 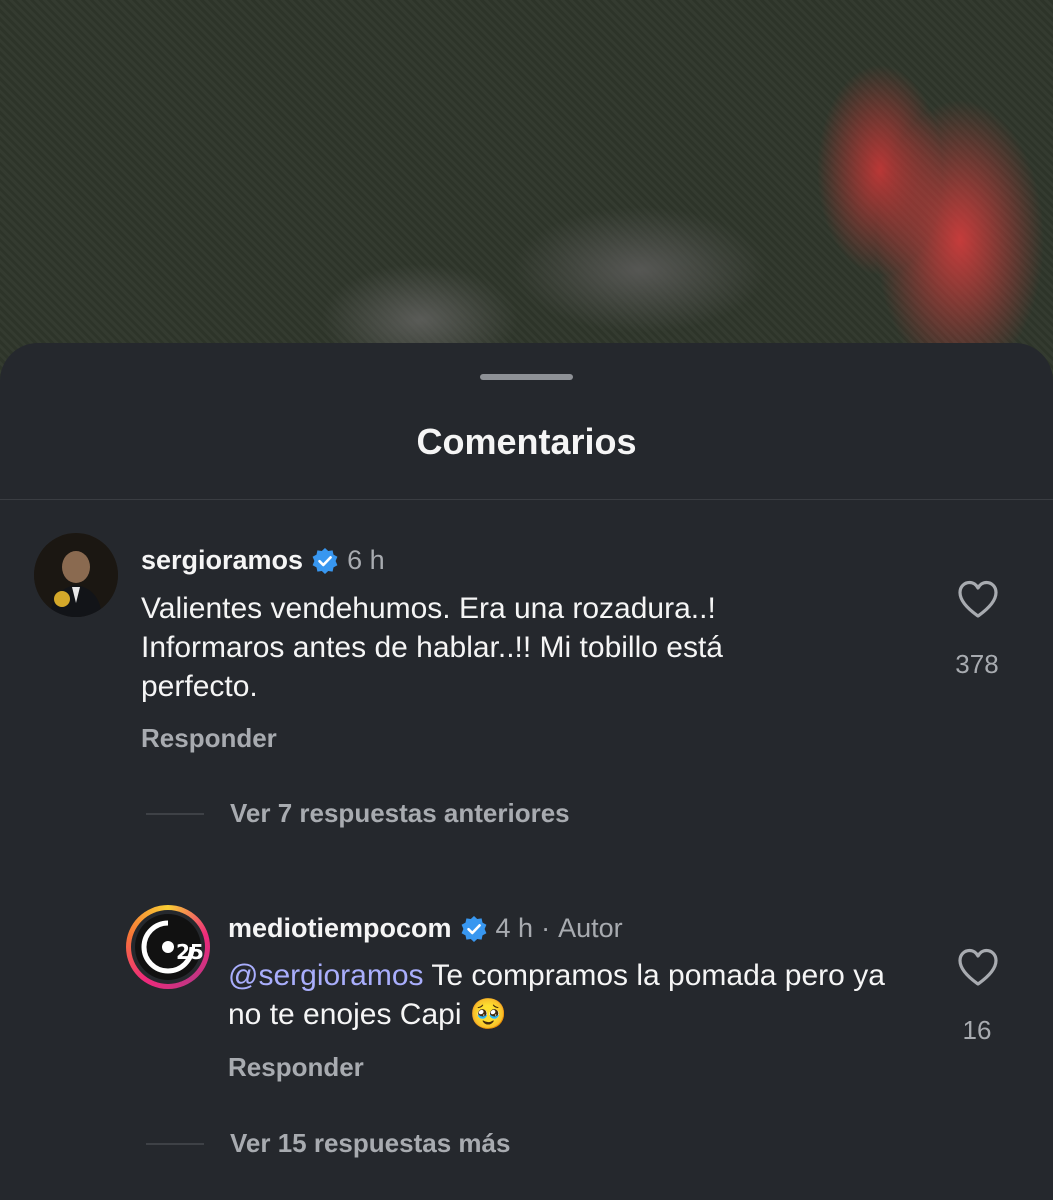 What do you see at coordinates (590, 928) in the screenshot?
I see `author-tag: Autor` at bounding box center [590, 928].